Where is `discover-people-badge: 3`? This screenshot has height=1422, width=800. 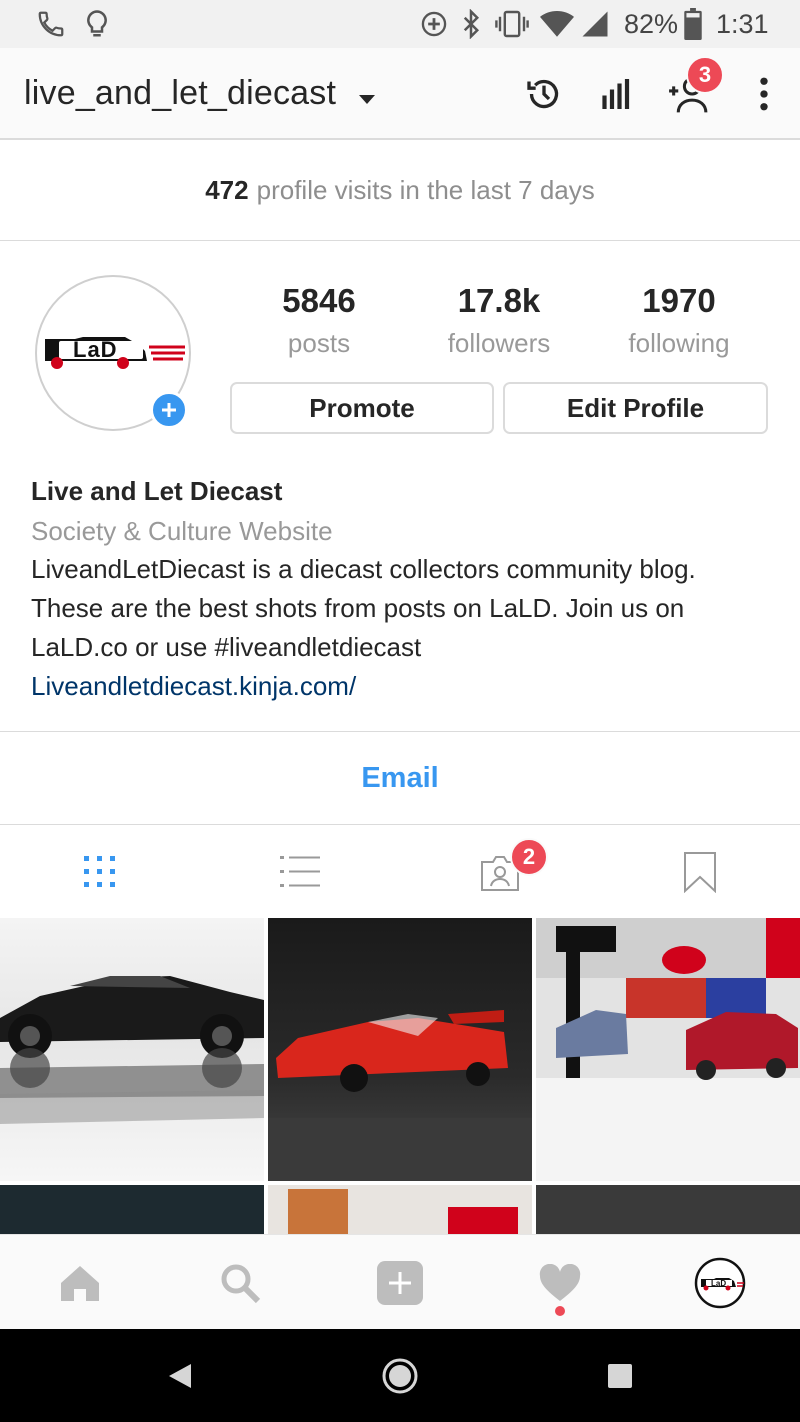 discover-people-badge: 3 is located at coordinates (705, 75).